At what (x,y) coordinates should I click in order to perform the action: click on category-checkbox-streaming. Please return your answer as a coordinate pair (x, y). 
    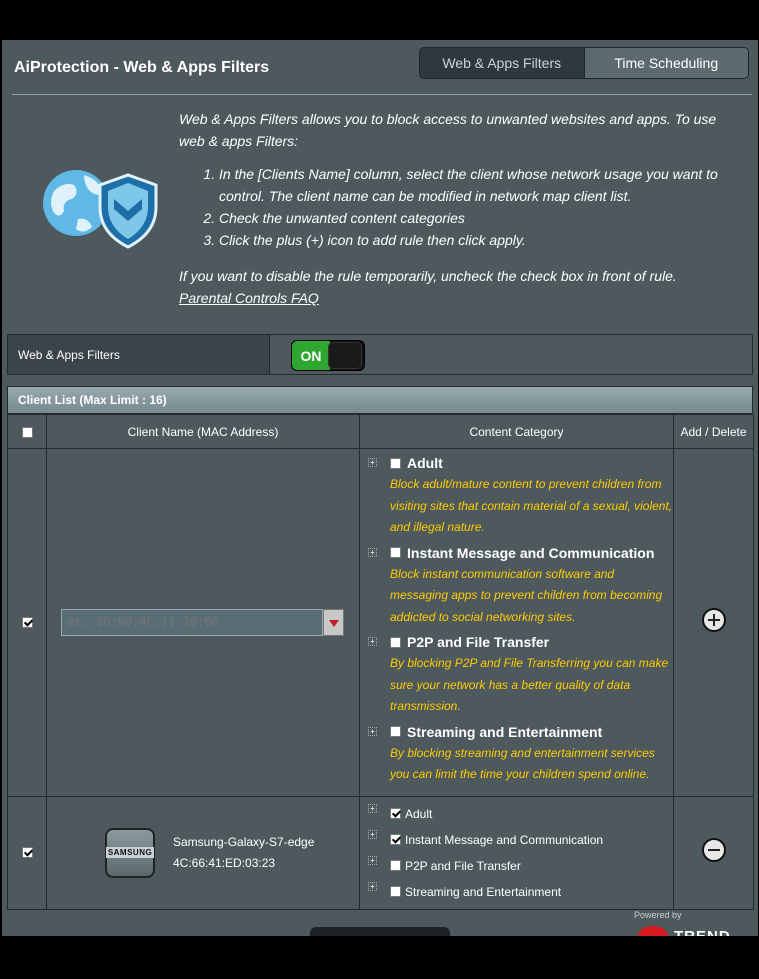
    Looking at the image, I should click on (395, 731).